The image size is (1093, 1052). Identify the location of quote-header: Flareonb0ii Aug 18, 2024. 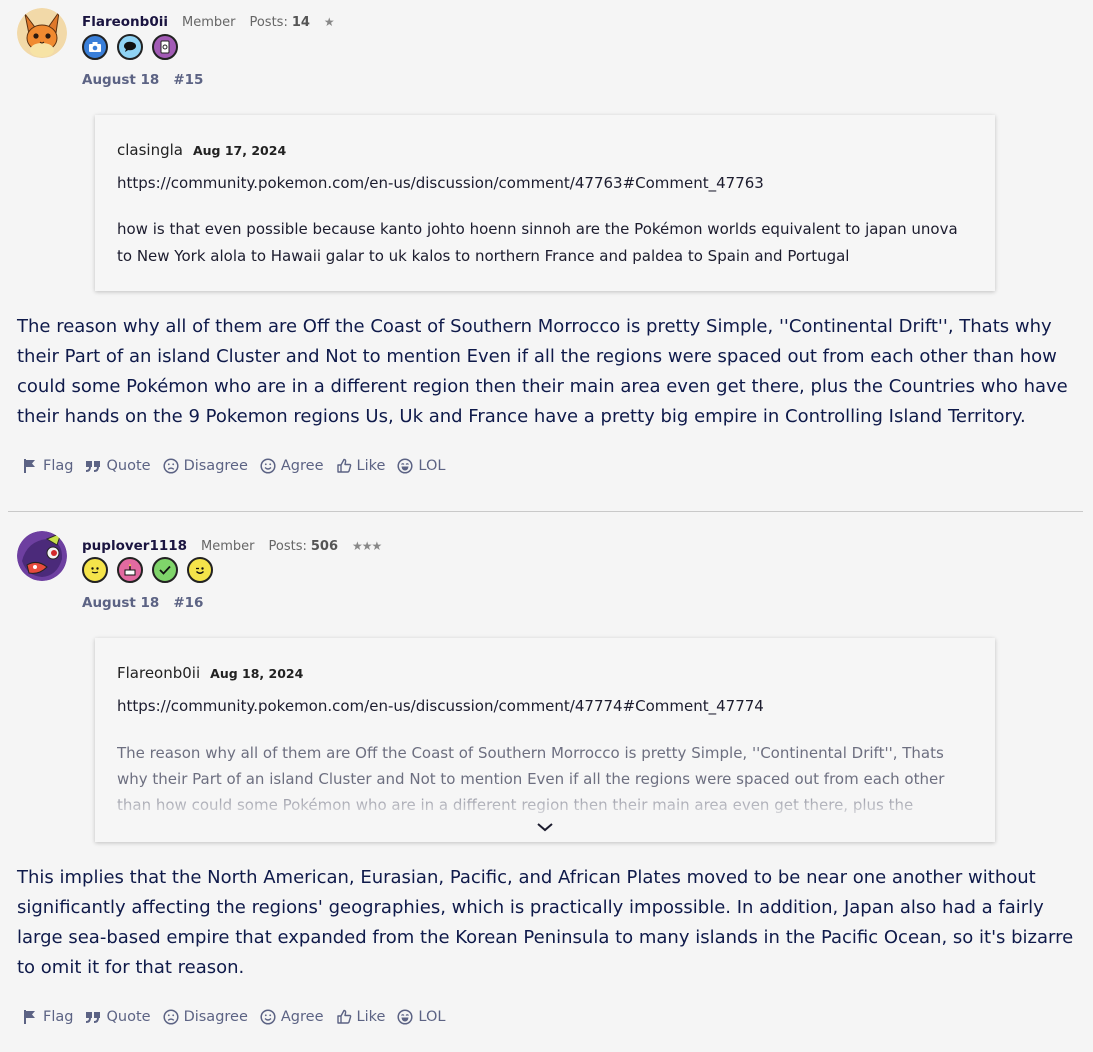
(210, 673).